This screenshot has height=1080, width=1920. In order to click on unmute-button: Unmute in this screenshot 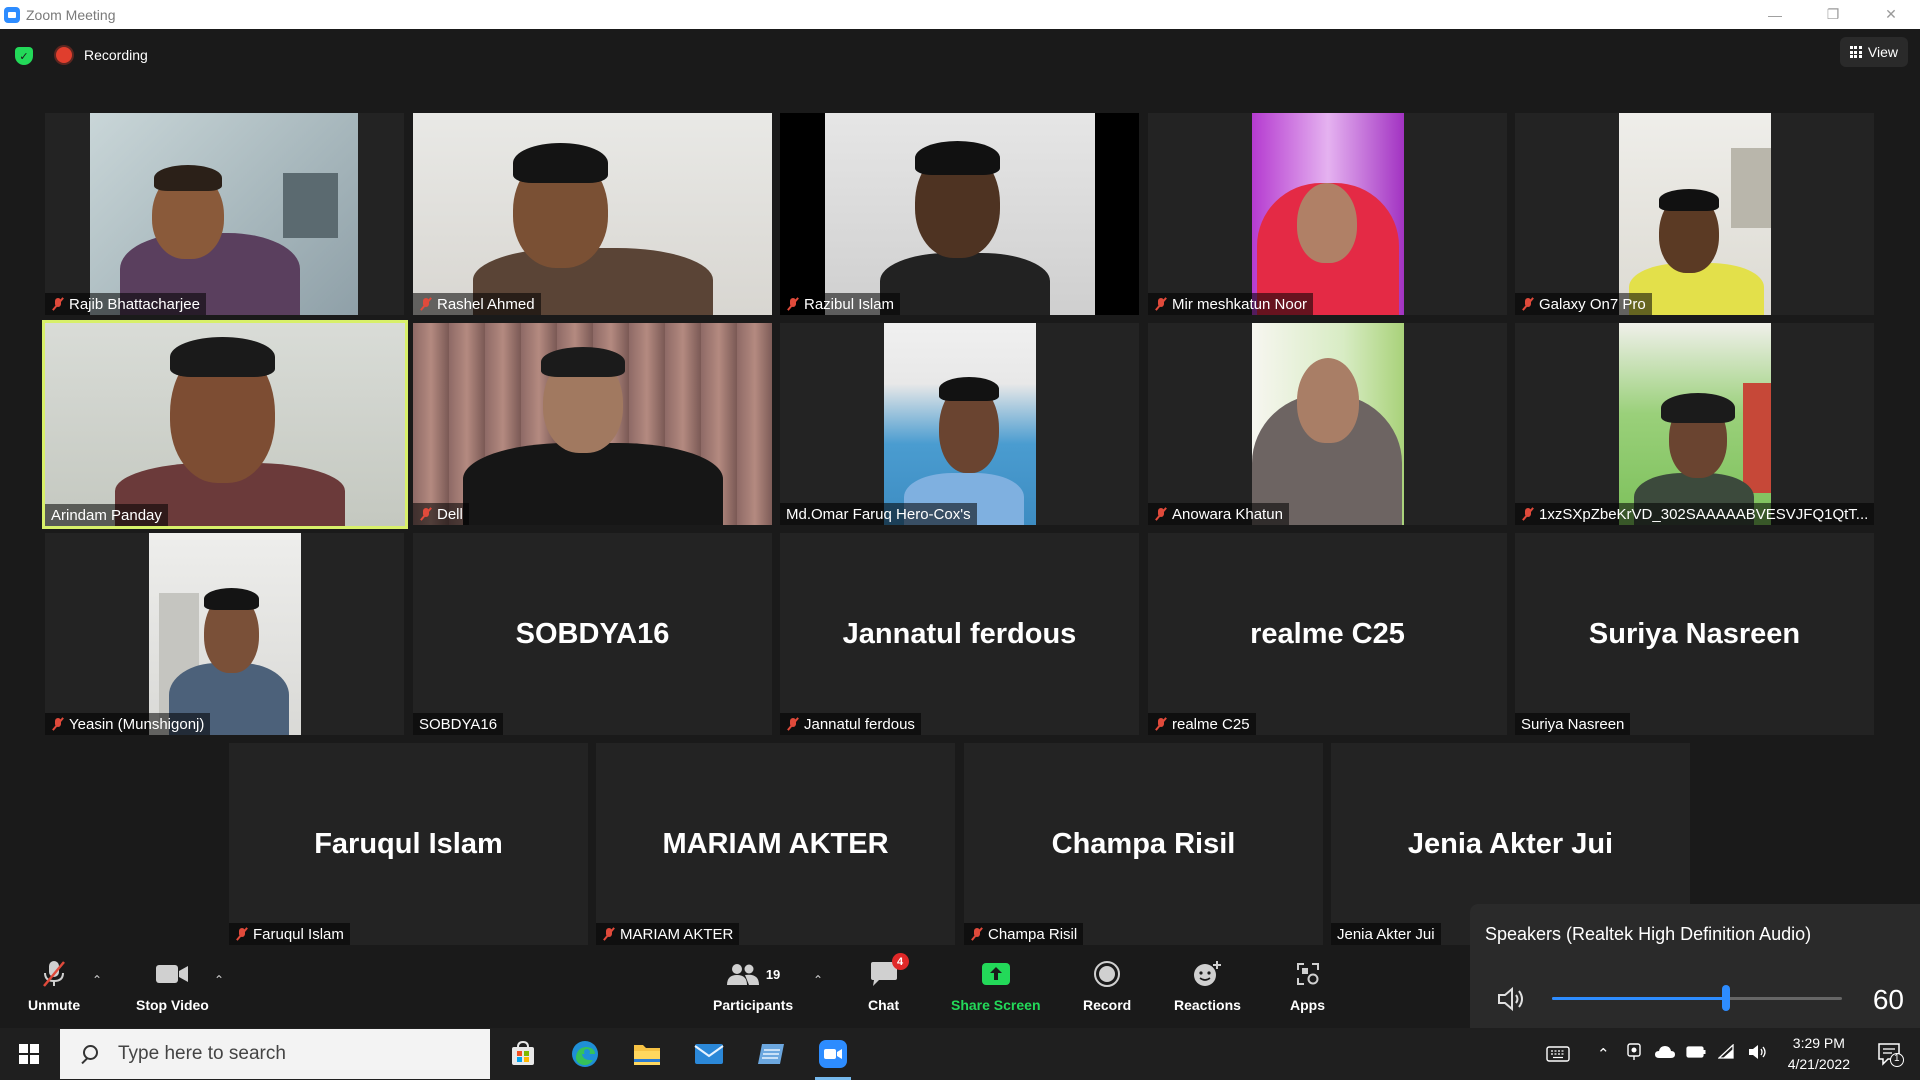, I will do `click(54, 986)`.